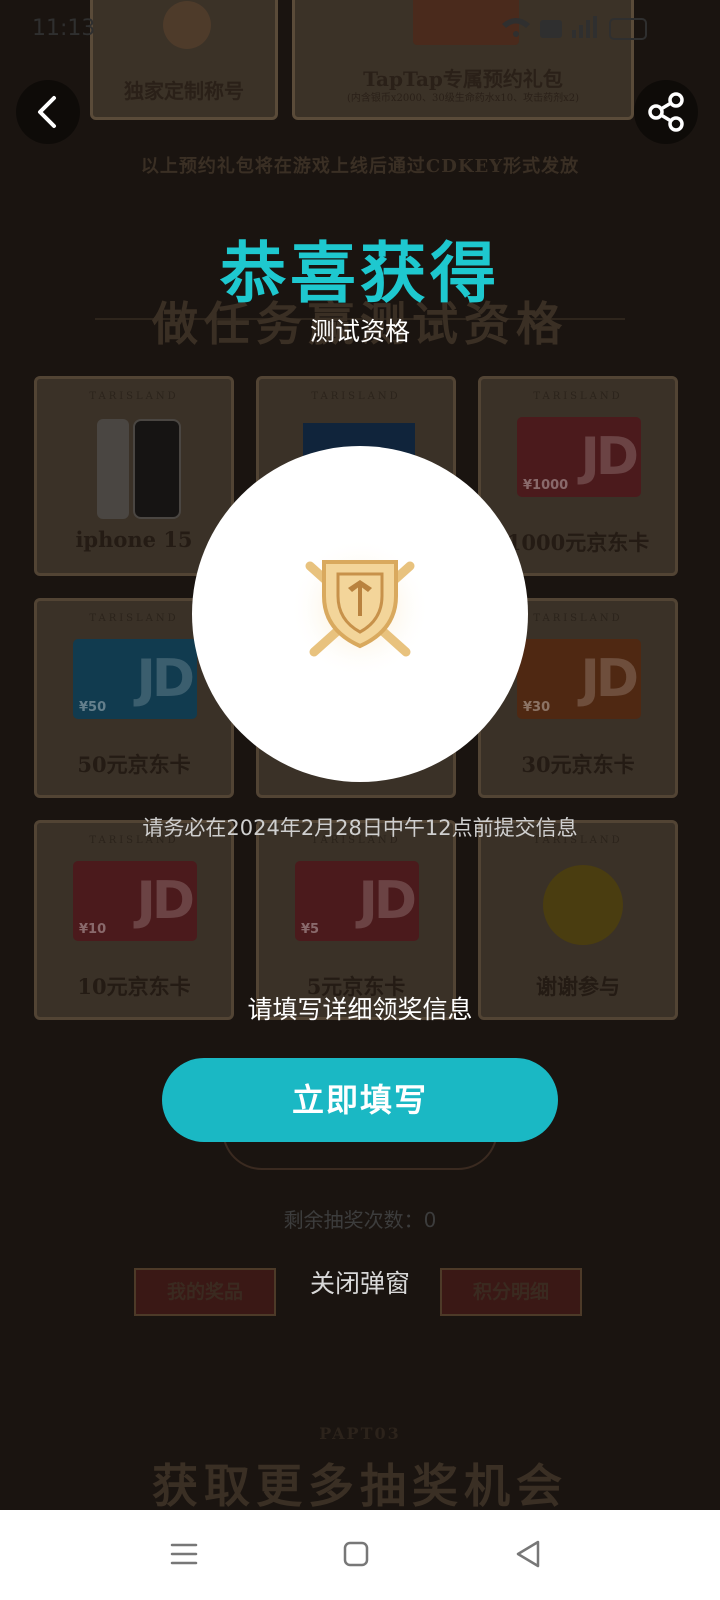 The image size is (720, 1600). I want to click on share-icon, so click(666, 112).